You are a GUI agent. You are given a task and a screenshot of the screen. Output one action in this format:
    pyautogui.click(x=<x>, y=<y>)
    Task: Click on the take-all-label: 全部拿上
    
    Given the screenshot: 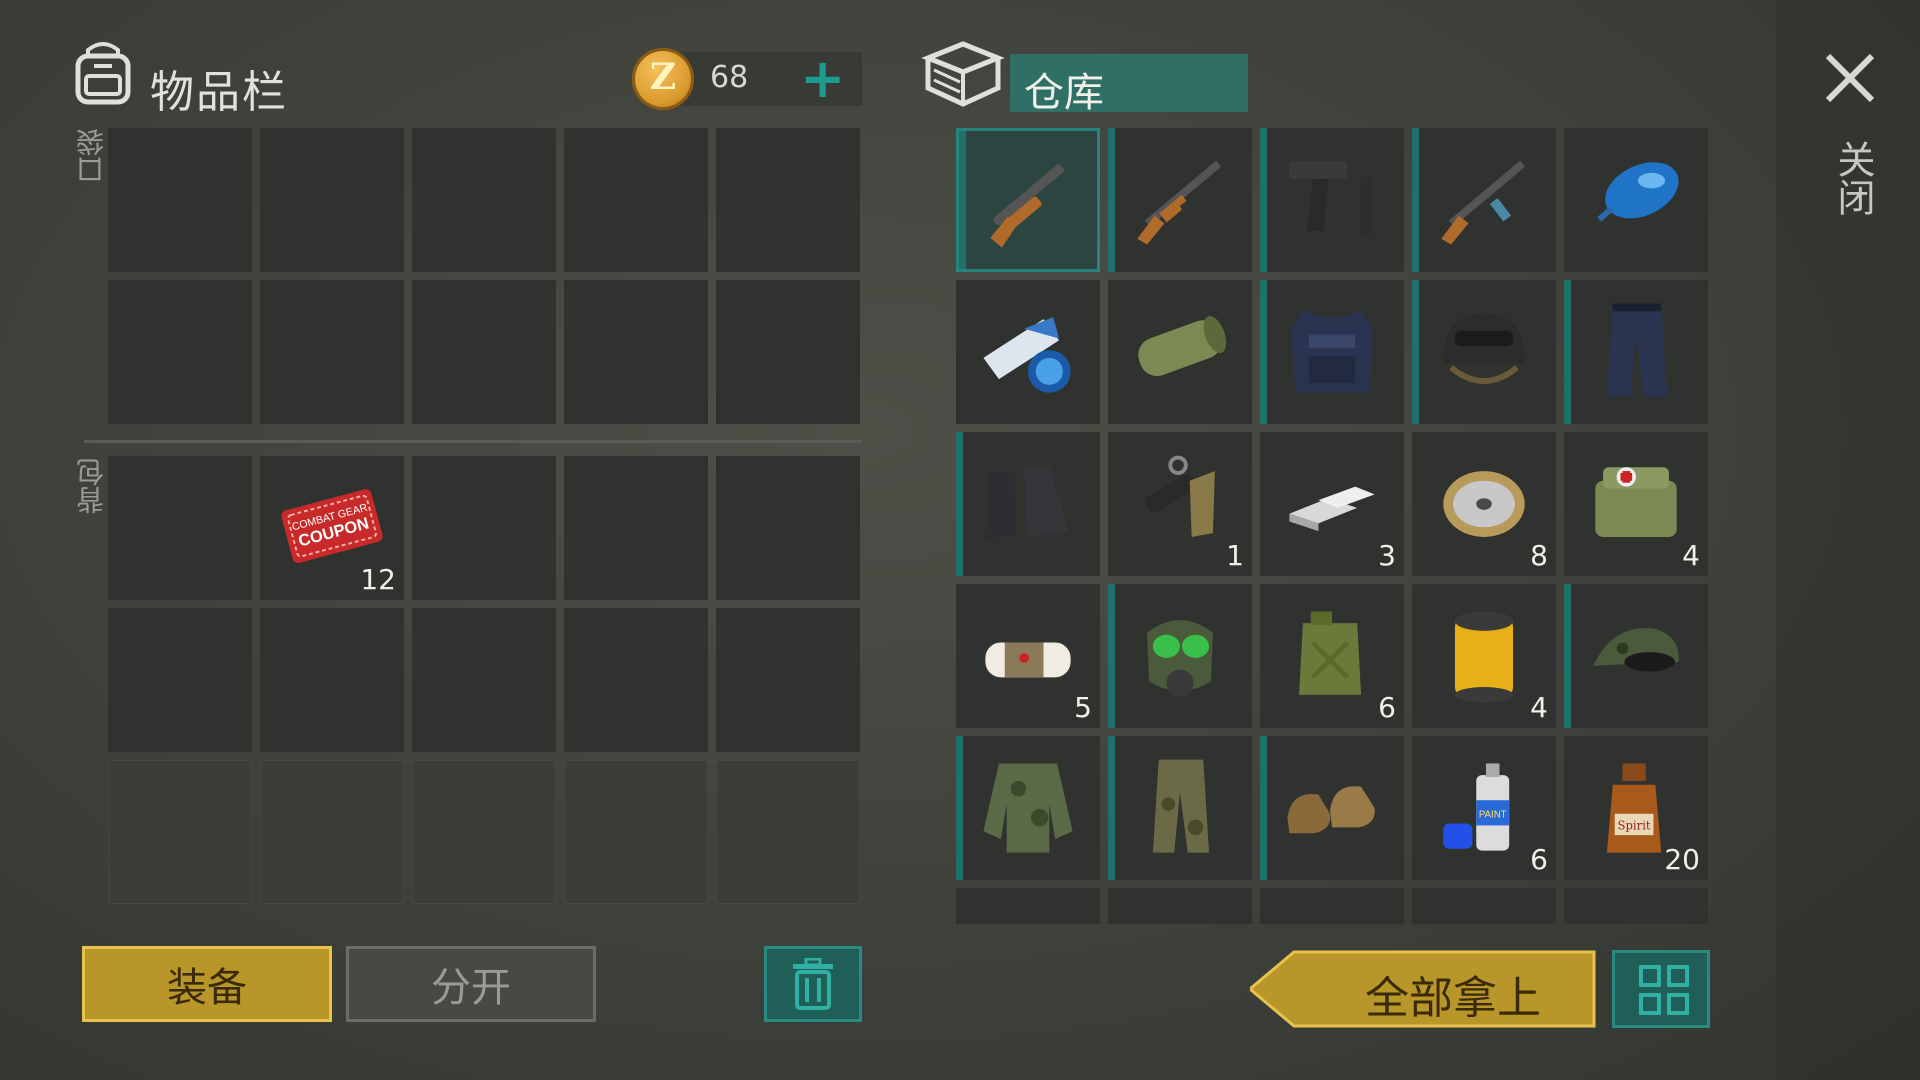 What is the action you would take?
    pyautogui.click(x=1453, y=994)
    